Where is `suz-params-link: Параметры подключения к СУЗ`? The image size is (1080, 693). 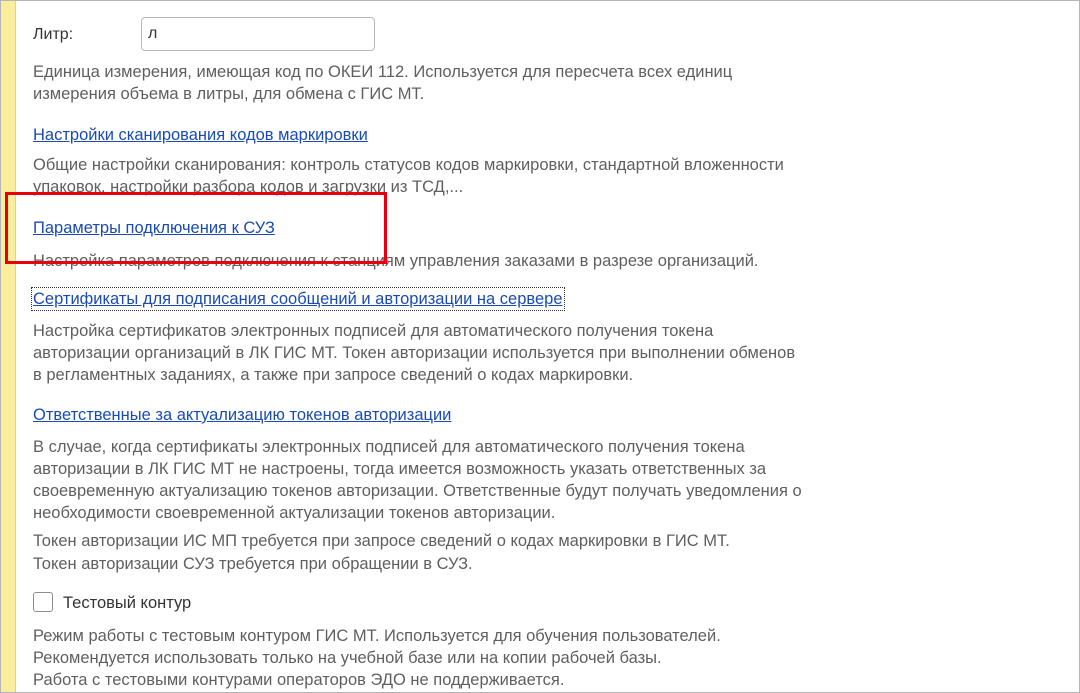
suz-params-link: Параметры подключения к СУЗ is located at coordinates (154, 228).